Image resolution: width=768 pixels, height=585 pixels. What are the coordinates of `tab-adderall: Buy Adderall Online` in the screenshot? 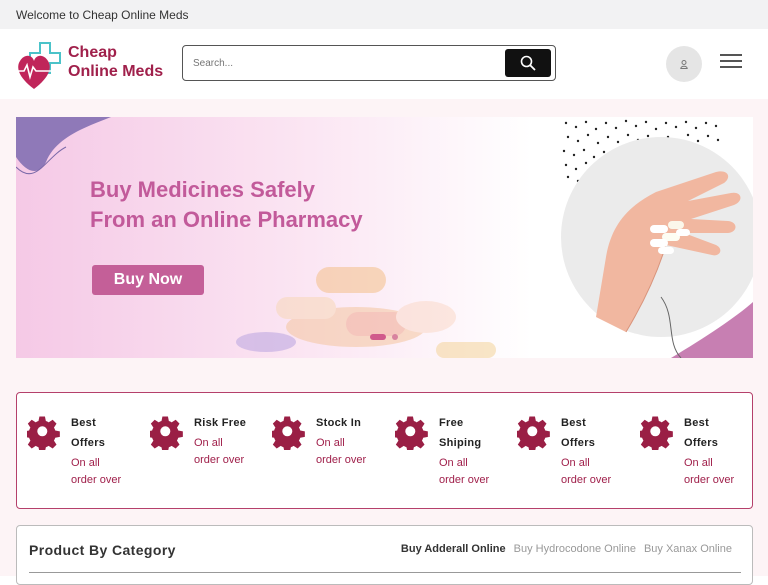 It's located at (453, 549).